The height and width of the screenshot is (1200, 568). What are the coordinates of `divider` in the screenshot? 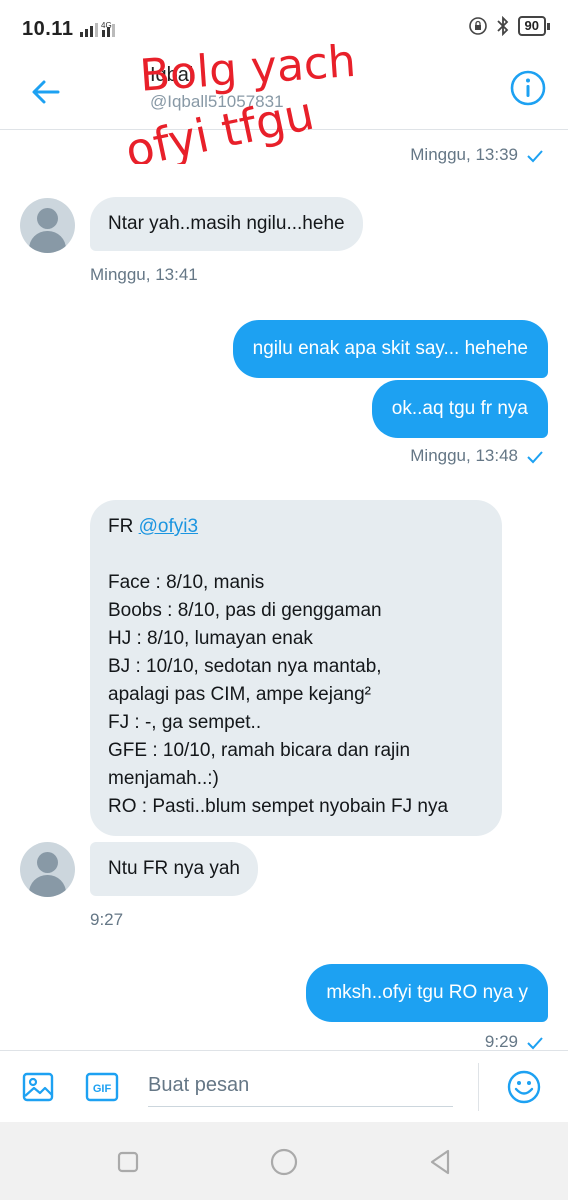 It's located at (478, 1087).